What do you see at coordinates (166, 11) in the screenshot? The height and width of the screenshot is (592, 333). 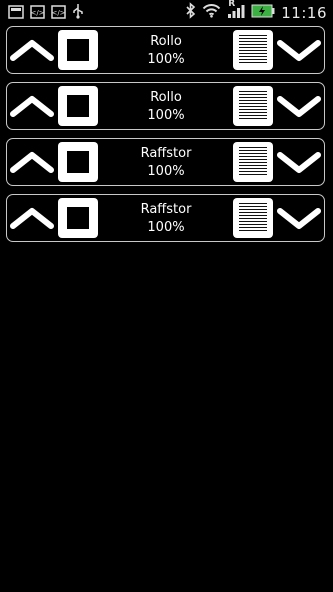 I see `status-bar: </> </> R 11:16` at bounding box center [166, 11].